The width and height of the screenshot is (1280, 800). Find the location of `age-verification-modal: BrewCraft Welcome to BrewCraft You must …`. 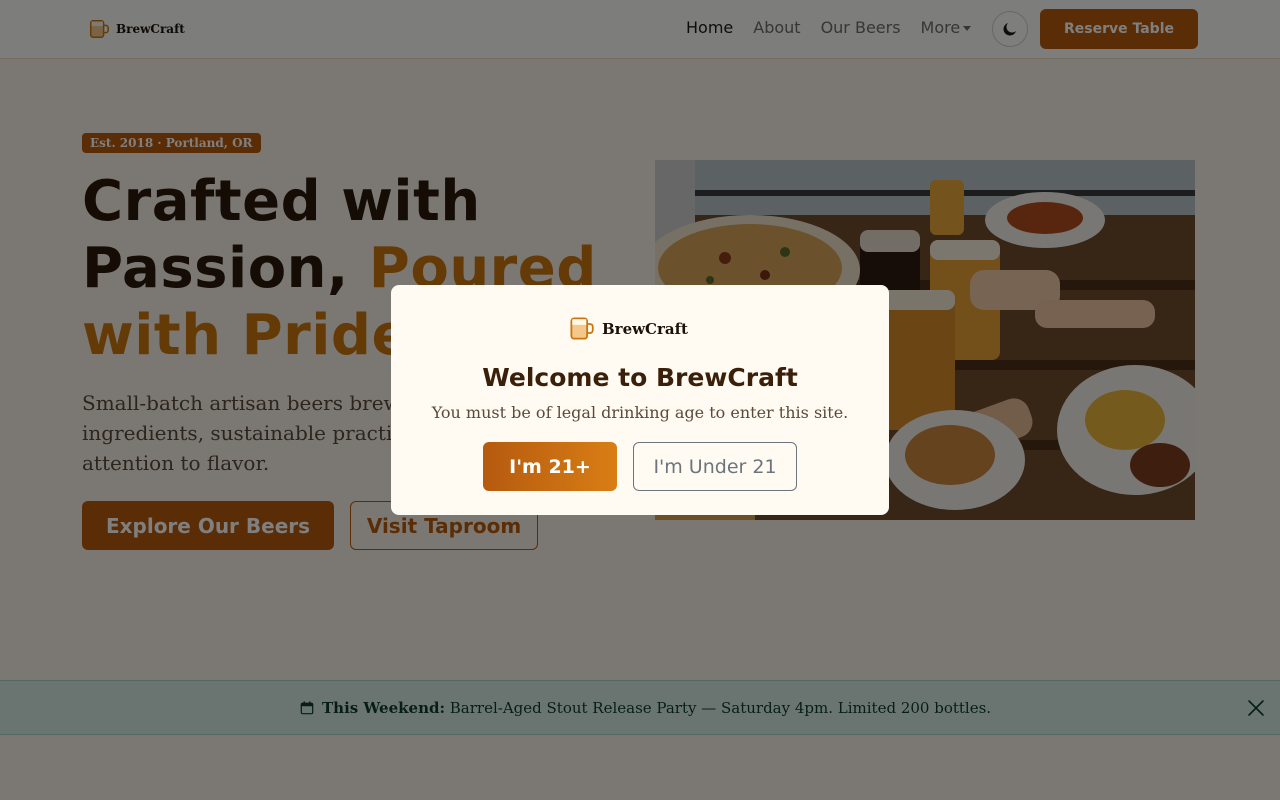

age-verification-modal: BrewCraft Welcome to BrewCraft You must … is located at coordinates (640, 400).